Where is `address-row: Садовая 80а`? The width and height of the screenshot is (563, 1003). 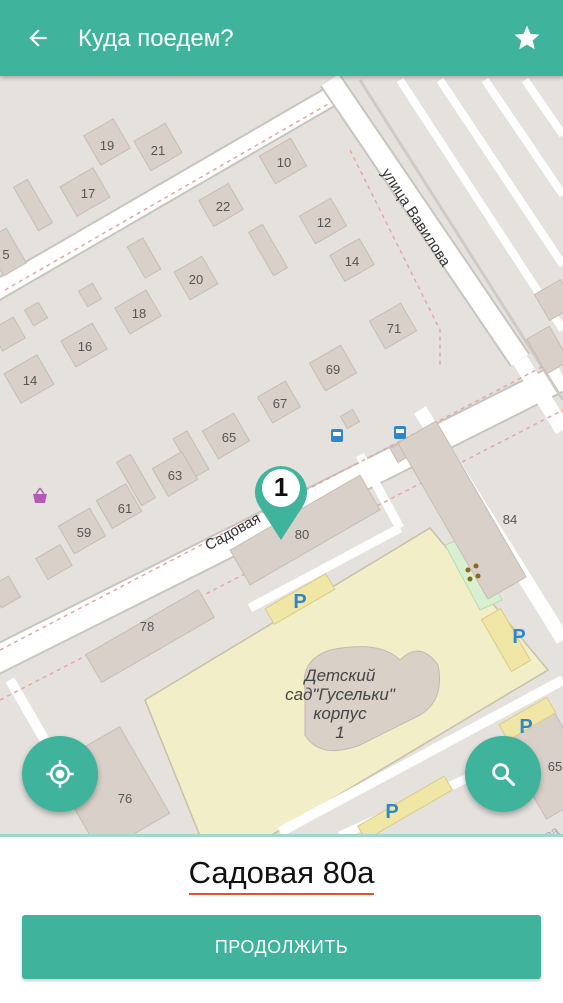
address-row: Садовая 80а is located at coordinates (281, 875).